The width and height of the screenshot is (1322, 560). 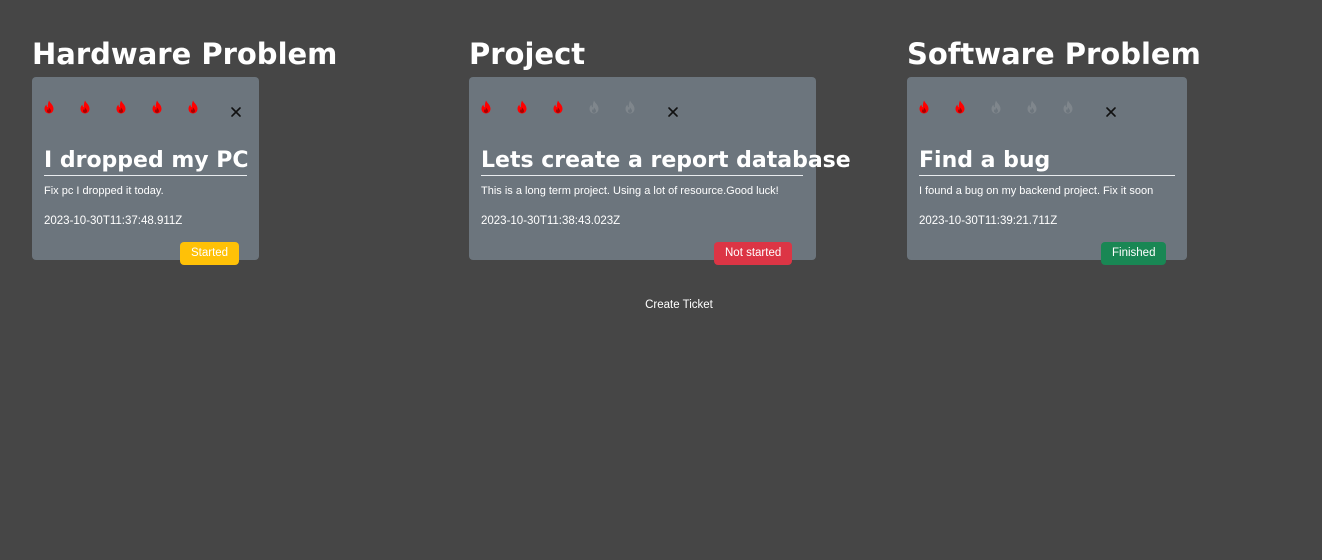 What do you see at coordinates (666, 161) in the screenshot?
I see `ticket-title: Lets create a report database` at bounding box center [666, 161].